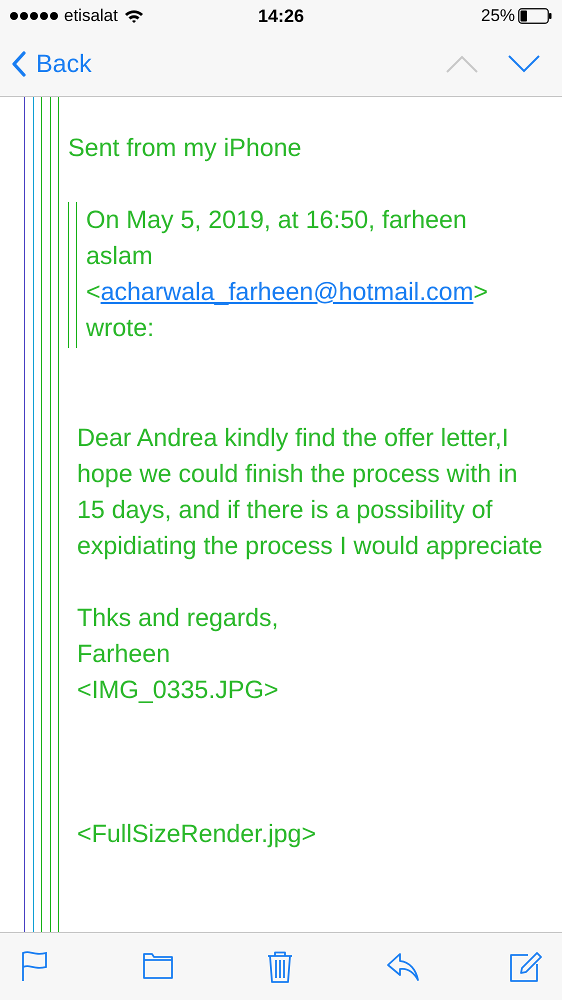 This screenshot has width=562, height=1000. I want to click on attribution-text: On May 5, 2019, at 16:50, farheen aslam <acharwala_farheen@hotmail.com> wrote:, so click(311, 275).